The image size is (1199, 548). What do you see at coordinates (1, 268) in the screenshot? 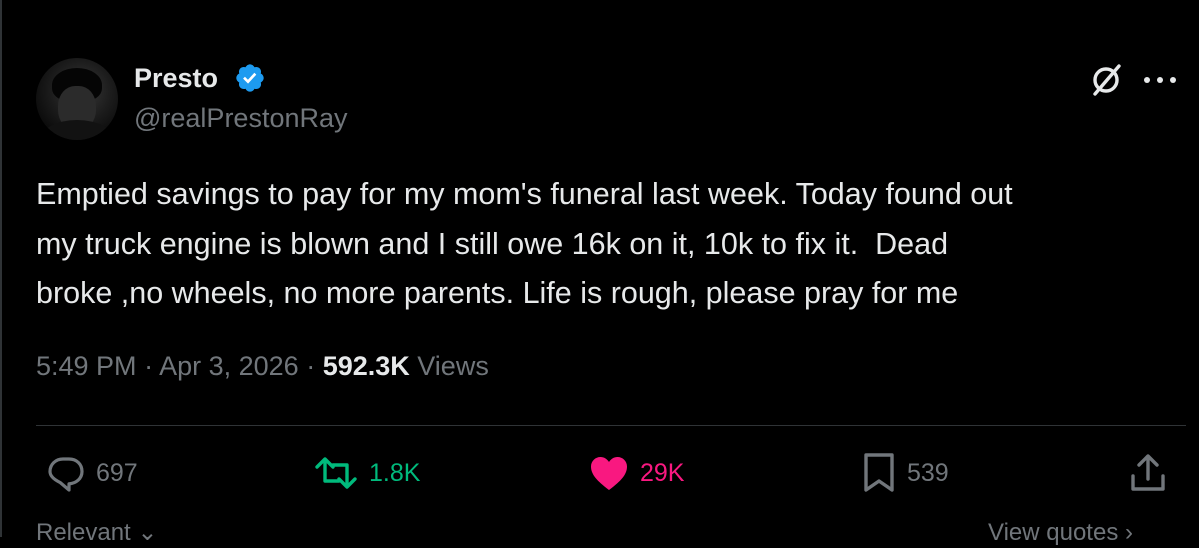
I see `left-border` at bounding box center [1, 268].